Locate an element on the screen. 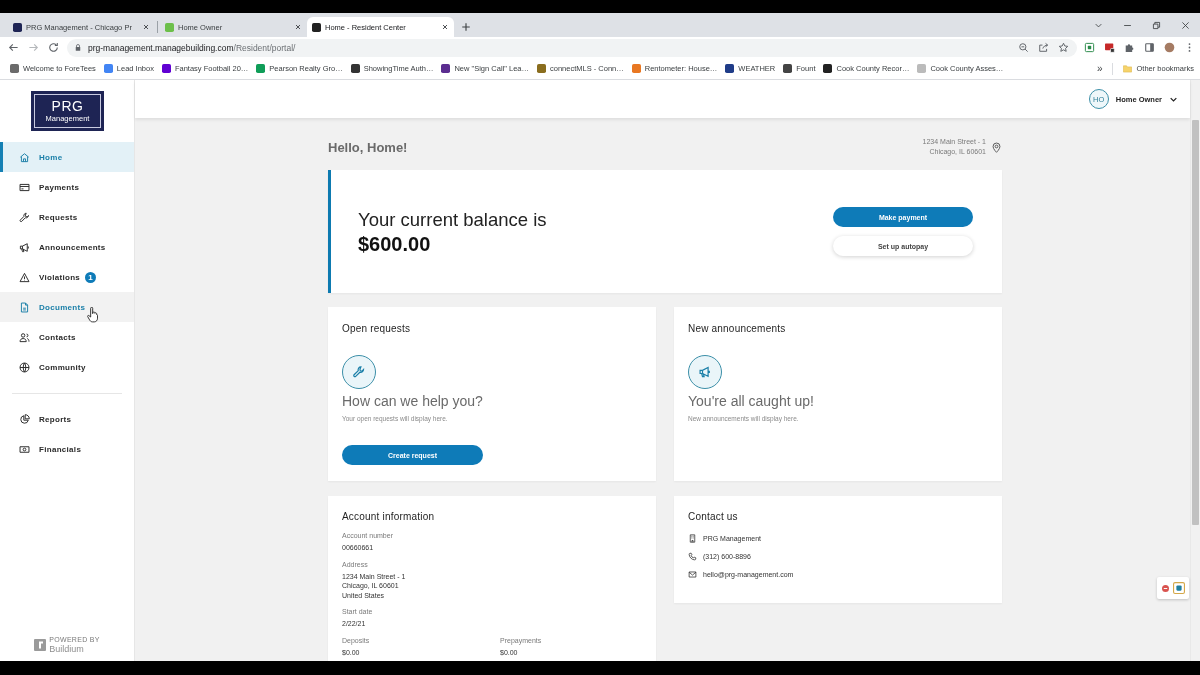 This screenshot has height=675, width=1200. building-icon is located at coordinates (692, 538).